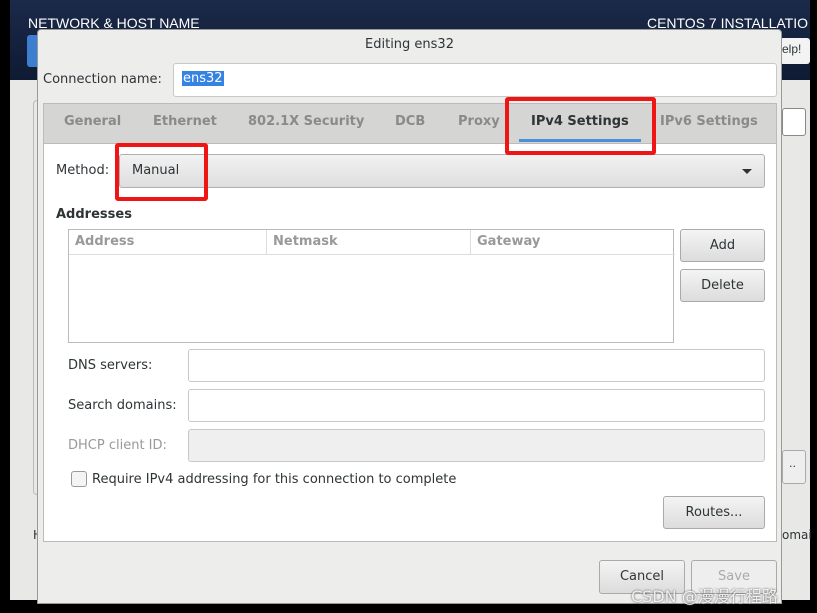 The width and height of the screenshot is (817, 613). What do you see at coordinates (476, 405) in the screenshot?
I see `search-domains-input` at bounding box center [476, 405].